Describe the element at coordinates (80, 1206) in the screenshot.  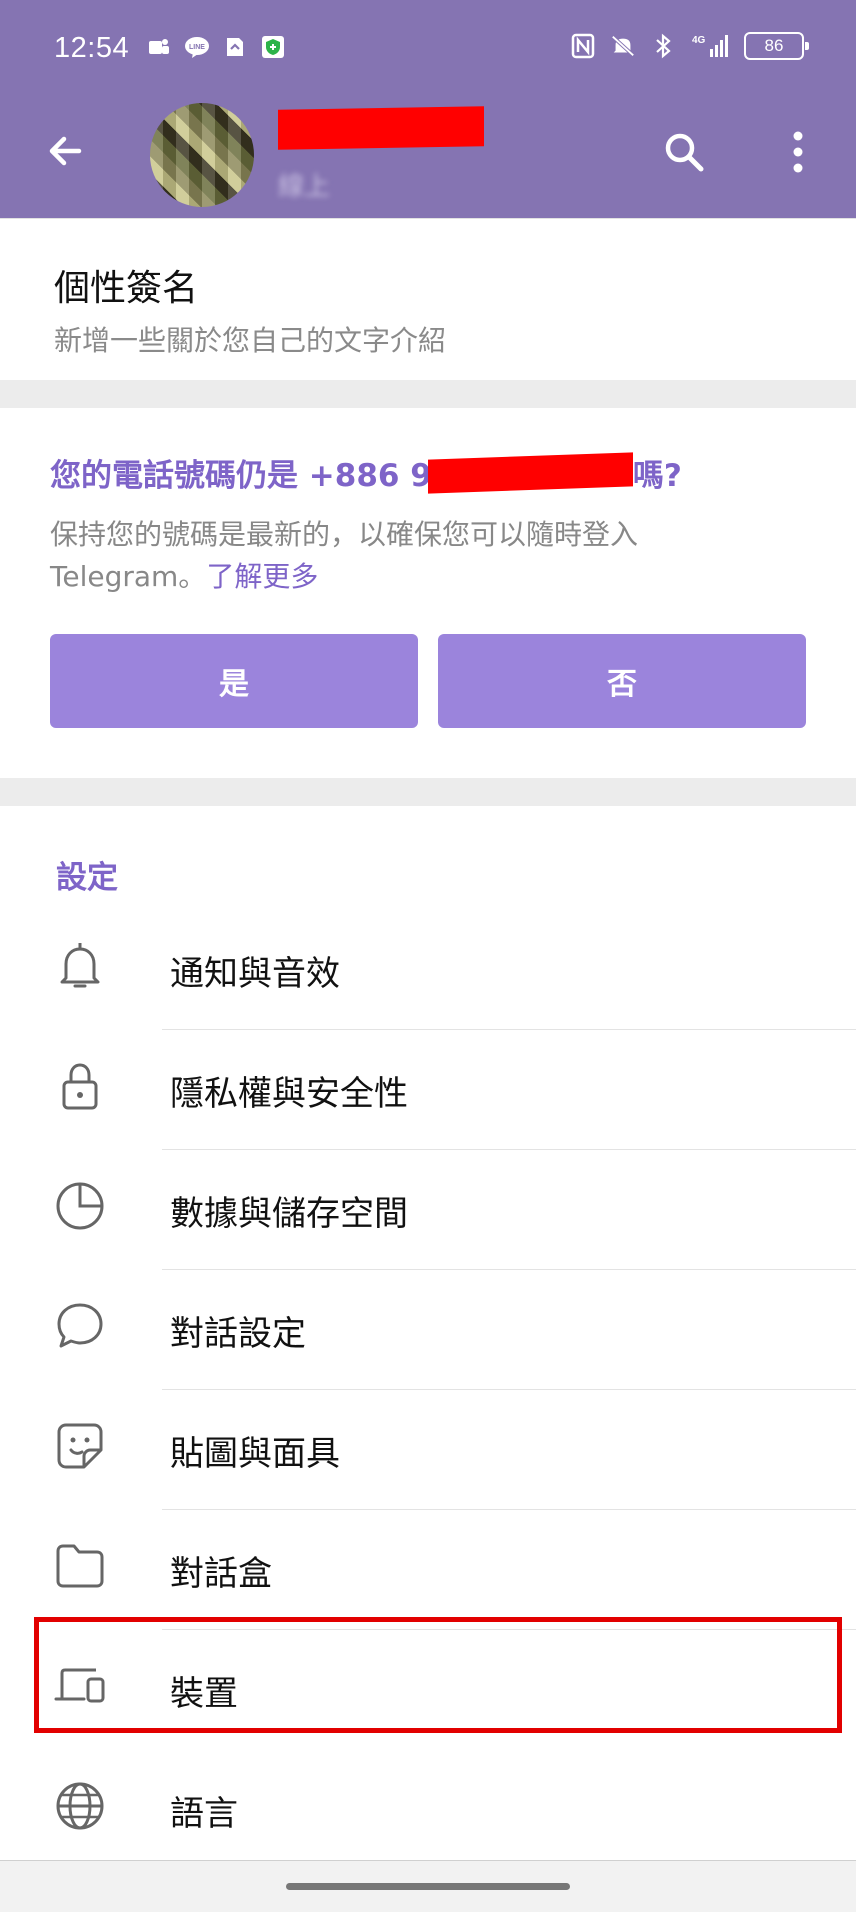
I see `pie-chart-icon` at that location.